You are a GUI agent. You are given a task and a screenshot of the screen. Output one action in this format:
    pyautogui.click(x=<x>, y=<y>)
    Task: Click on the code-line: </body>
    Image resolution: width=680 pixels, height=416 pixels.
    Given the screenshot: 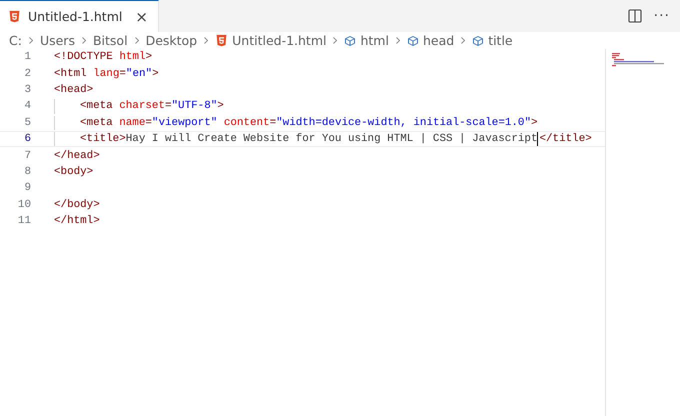 What is the action you would take?
    pyautogui.click(x=77, y=205)
    